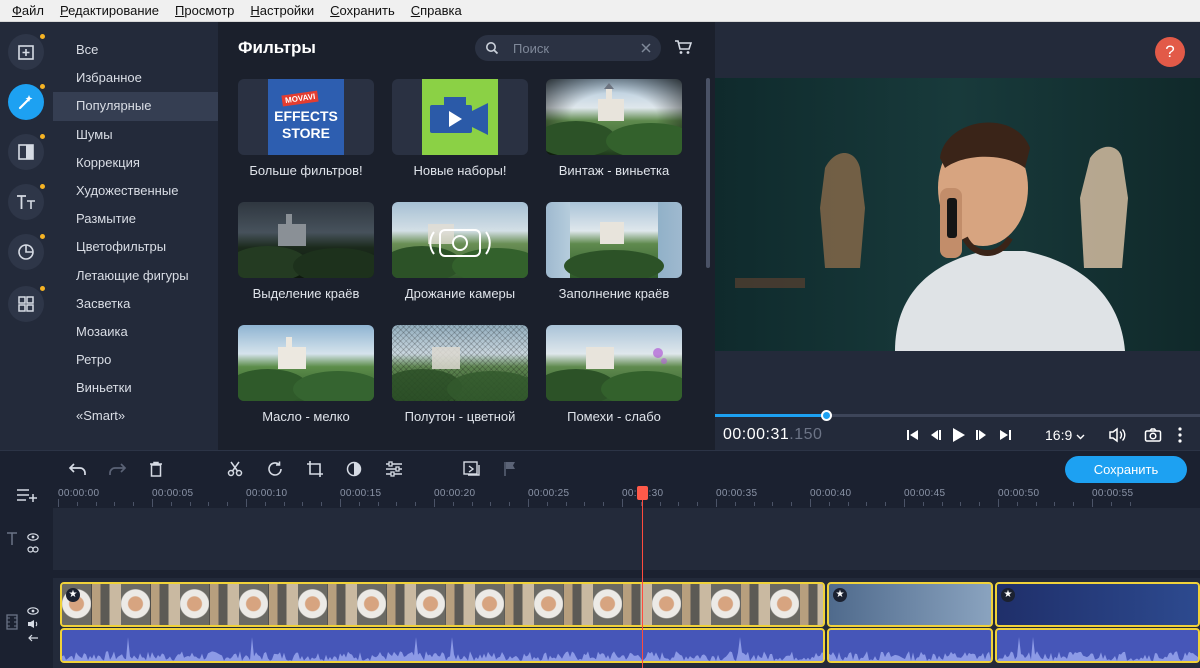  Describe the element at coordinates (26, 202) in the screenshot. I see `titles-button` at that location.